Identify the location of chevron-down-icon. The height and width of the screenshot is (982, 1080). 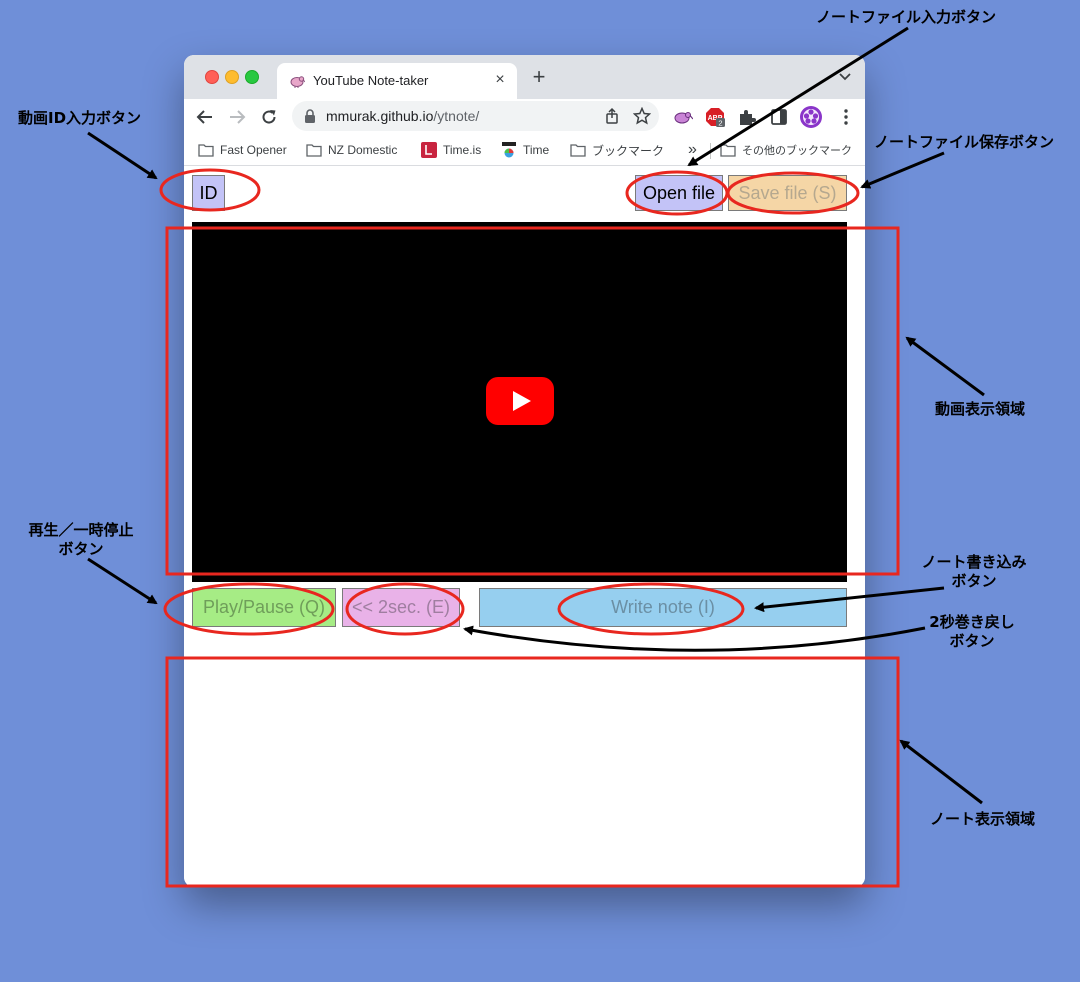
(845, 76).